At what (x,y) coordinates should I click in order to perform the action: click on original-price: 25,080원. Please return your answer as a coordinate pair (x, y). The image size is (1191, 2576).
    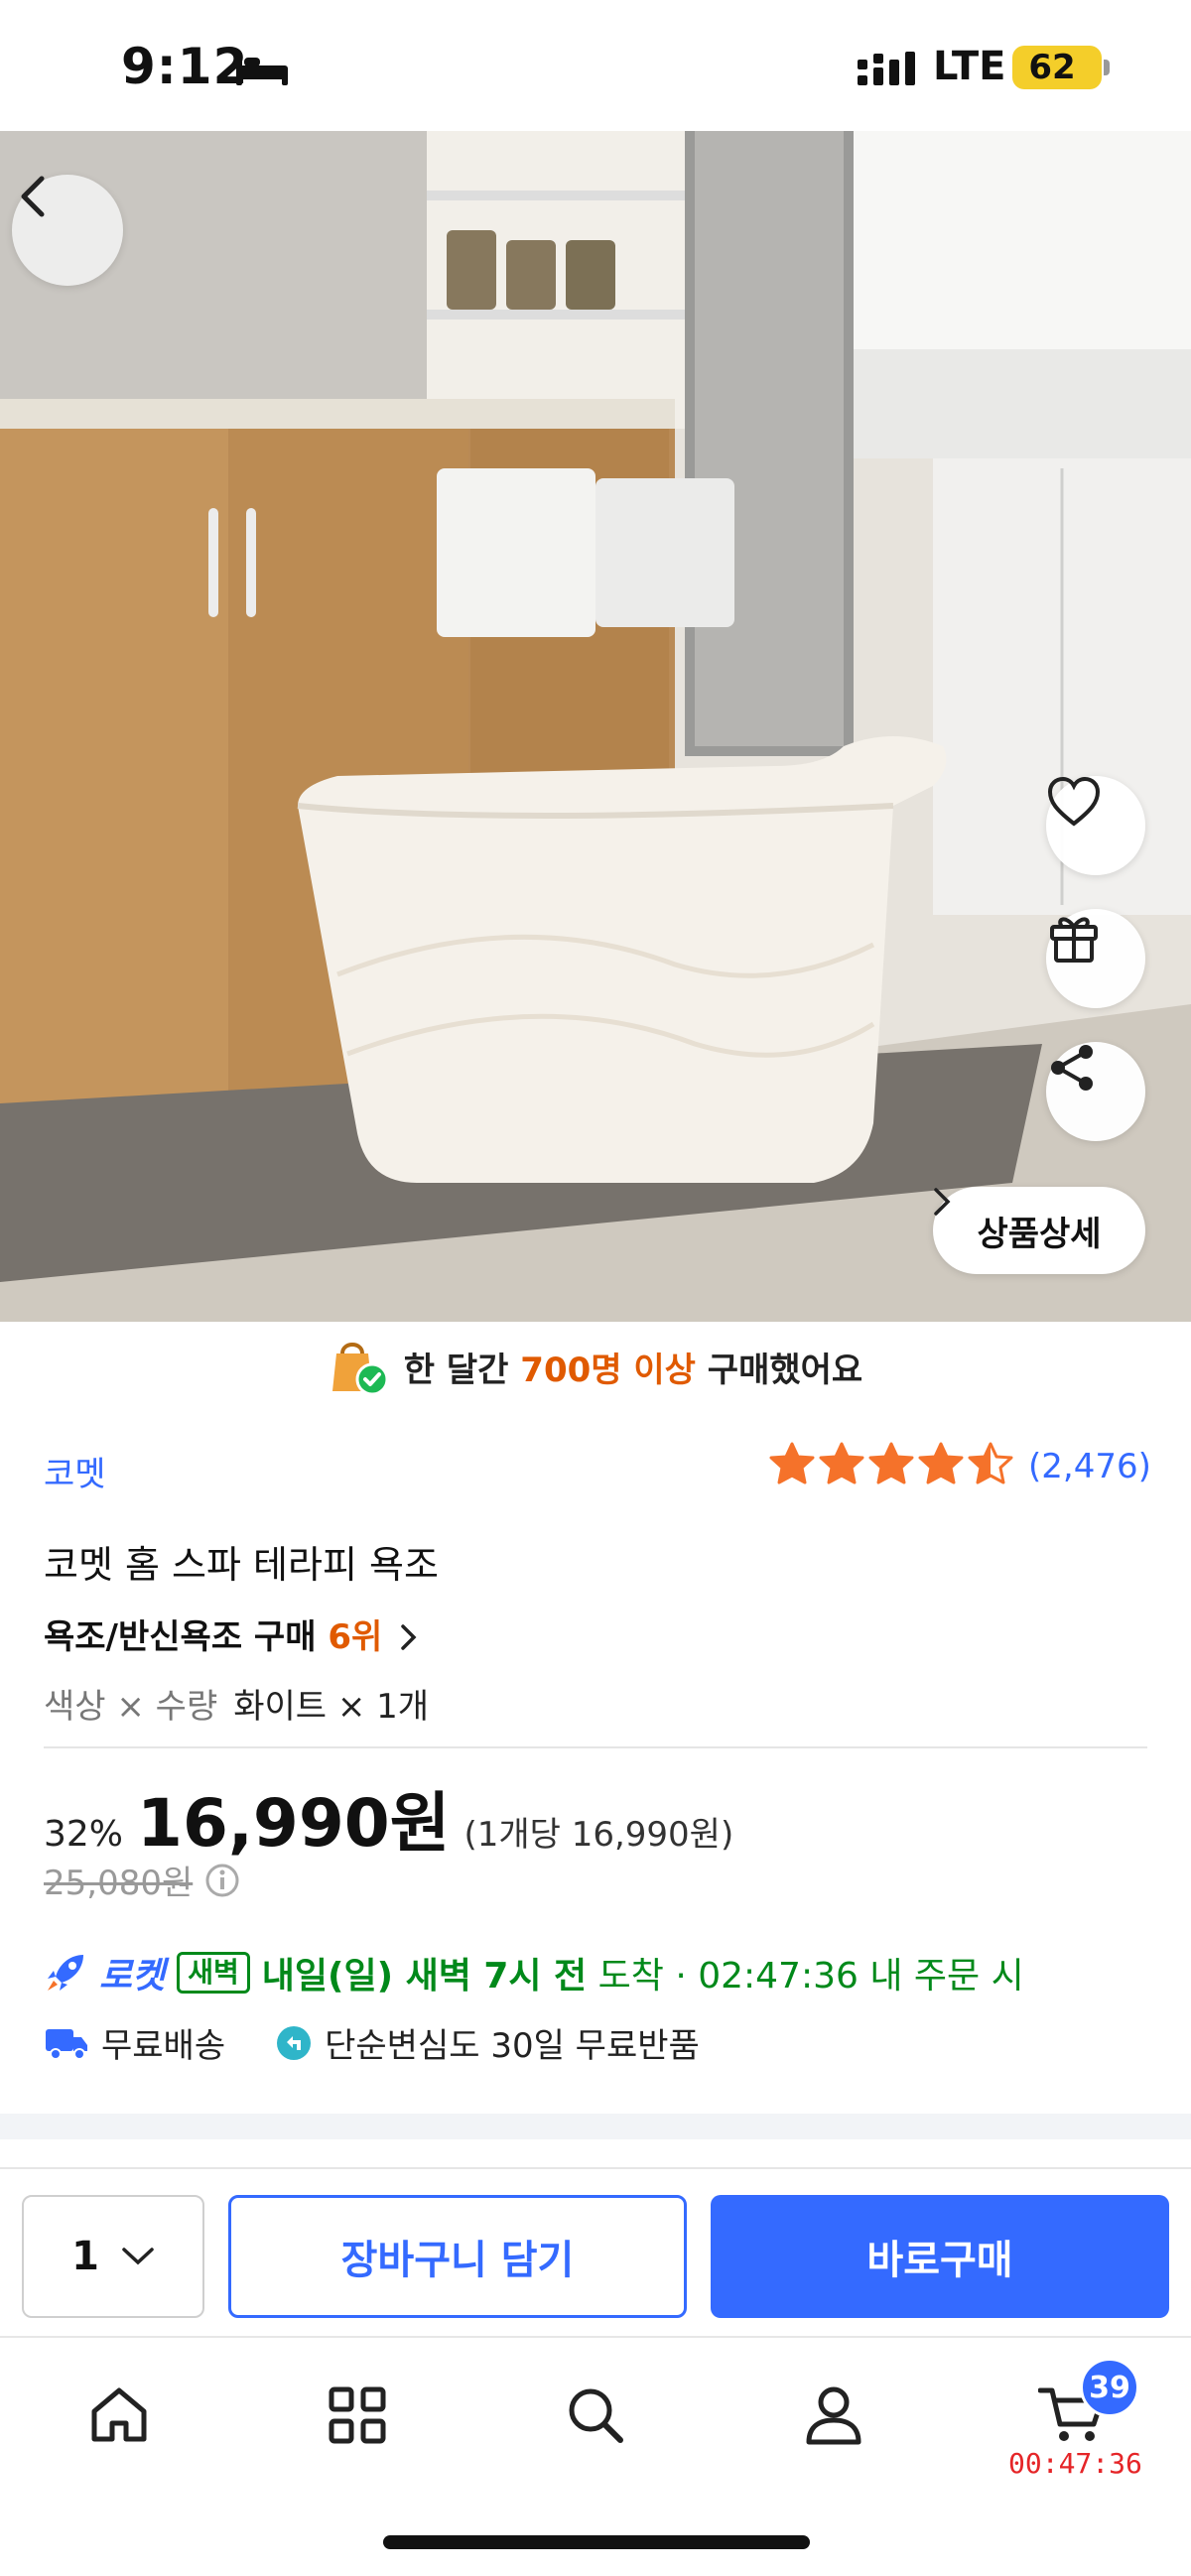
    Looking at the image, I should click on (119, 1884).